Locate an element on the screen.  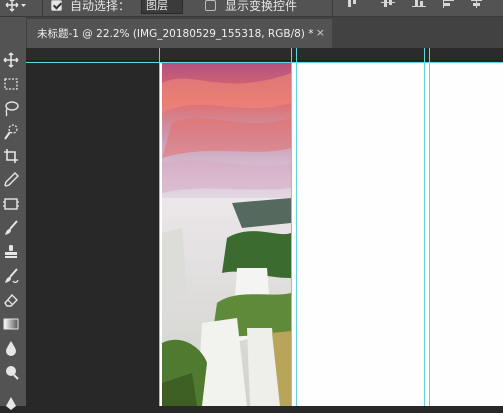
horizontal-ruler is located at coordinates (264, 54).